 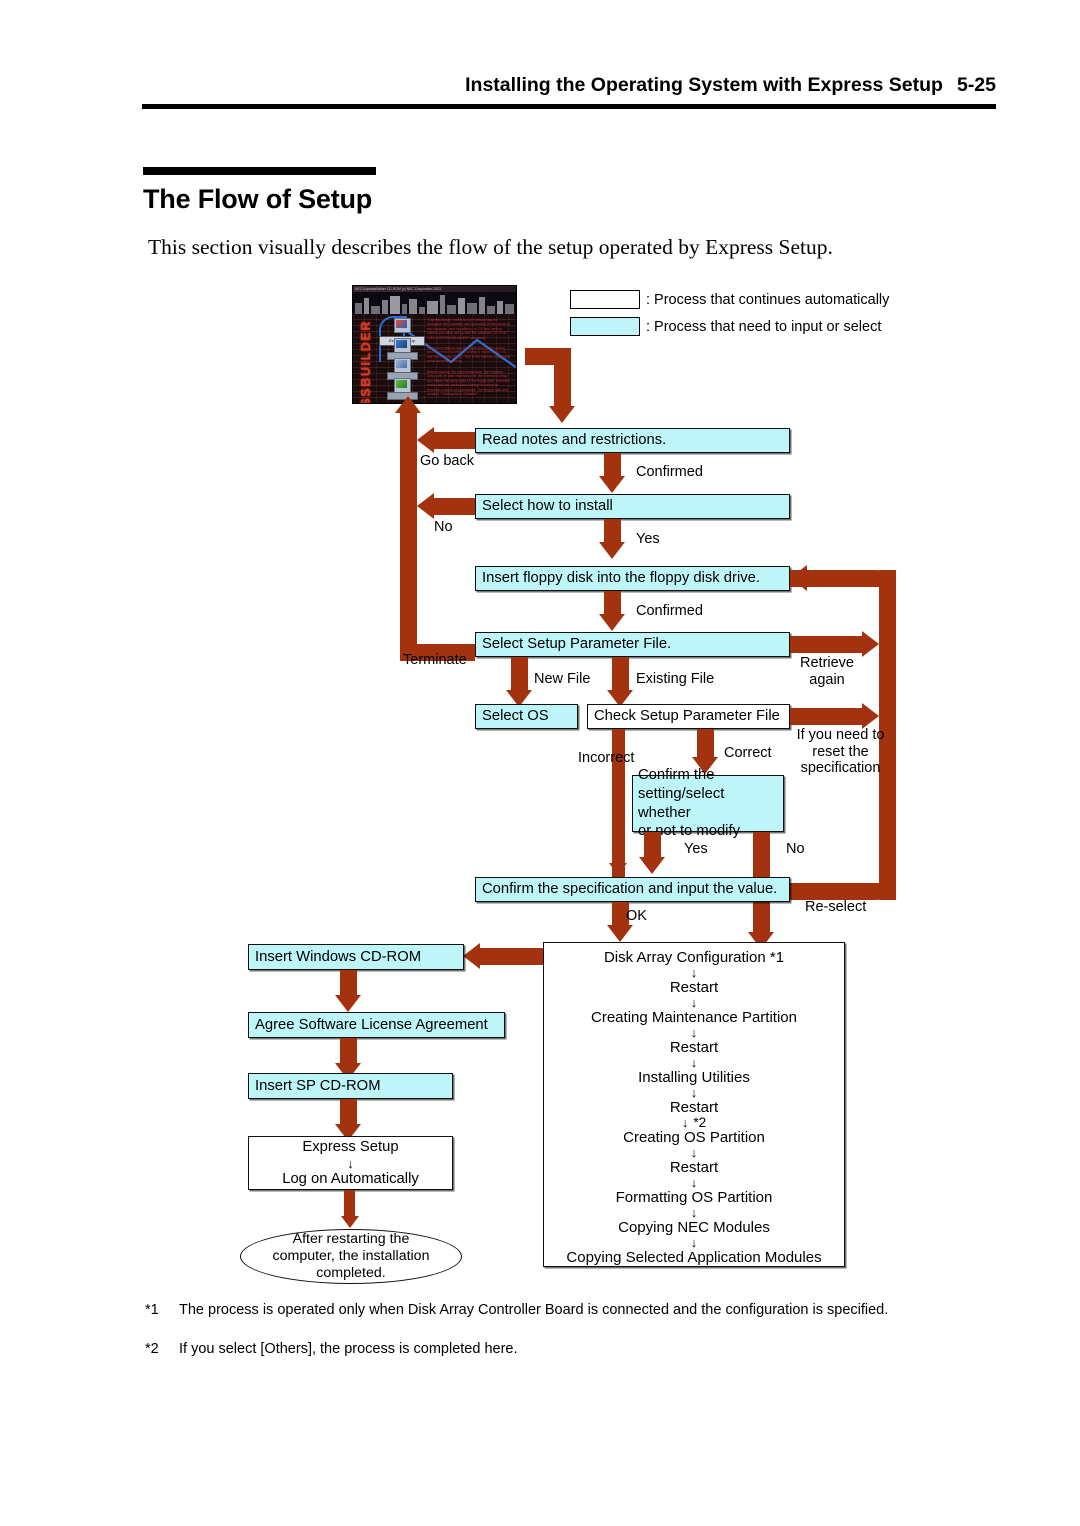 What do you see at coordinates (840, 735) in the screenshot?
I see `label-reset-spec-l1: If you need to` at bounding box center [840, 735].